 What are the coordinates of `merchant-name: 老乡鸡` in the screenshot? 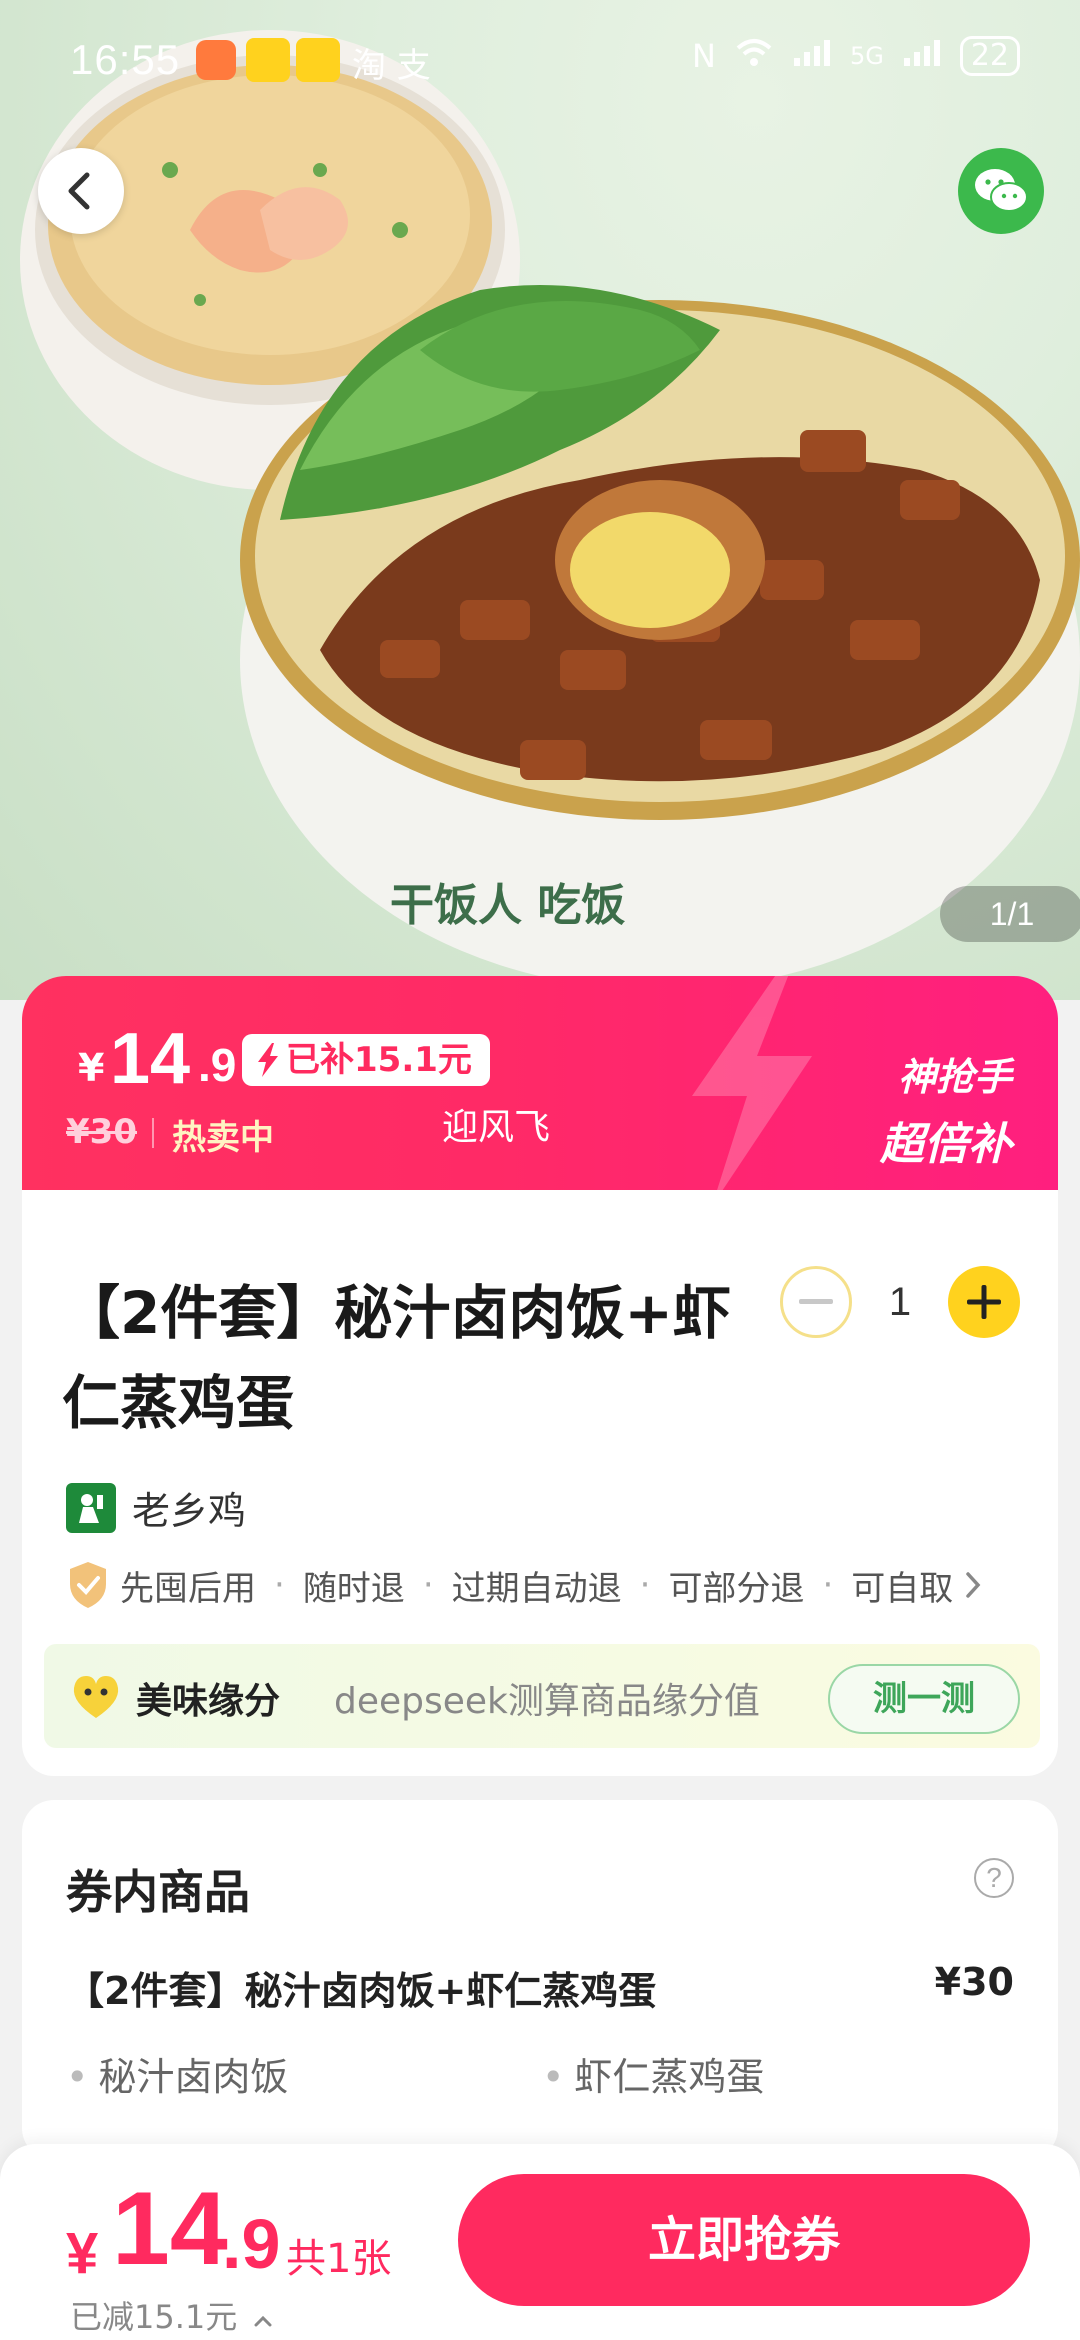 It's located at (189, 1511).